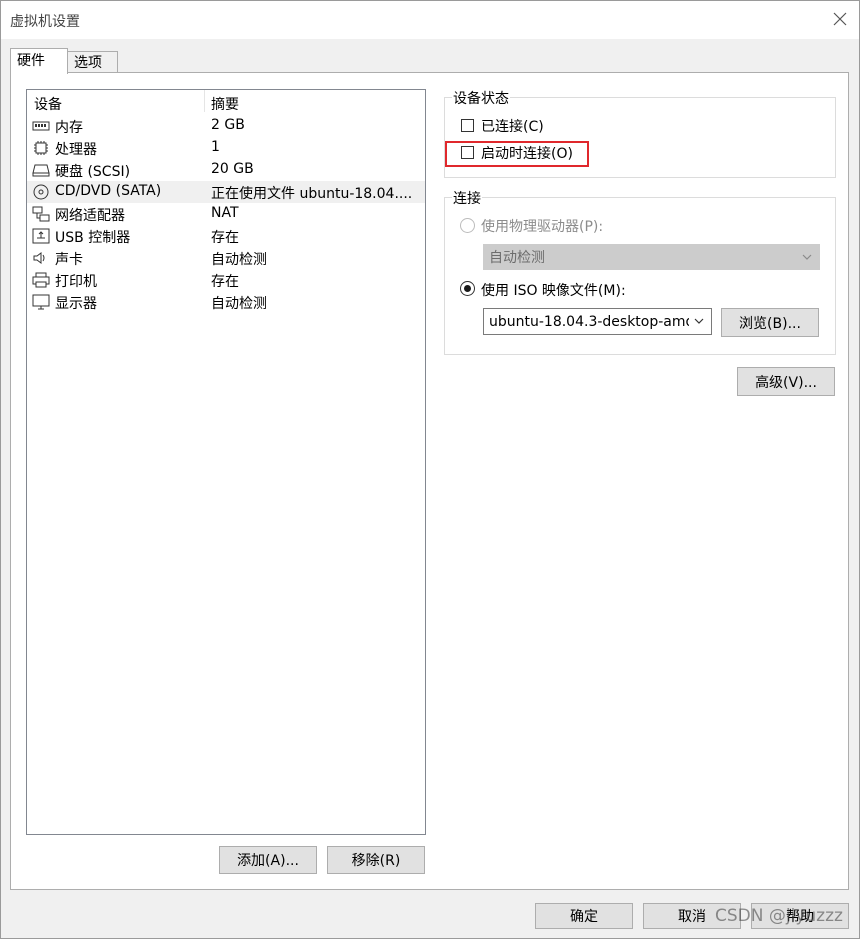 This screenshot has width=860, height=939. What do you see at coordinates (41, 302) in the screenshot?
I see `monitor-icon` at bounding box center [41, 302].